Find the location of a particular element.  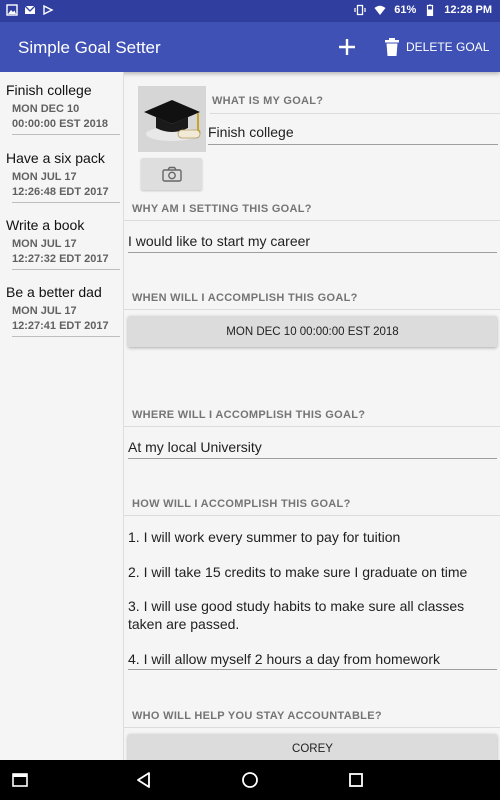

goal-item-title: Be a better dad is located at coordinates (54, 292).